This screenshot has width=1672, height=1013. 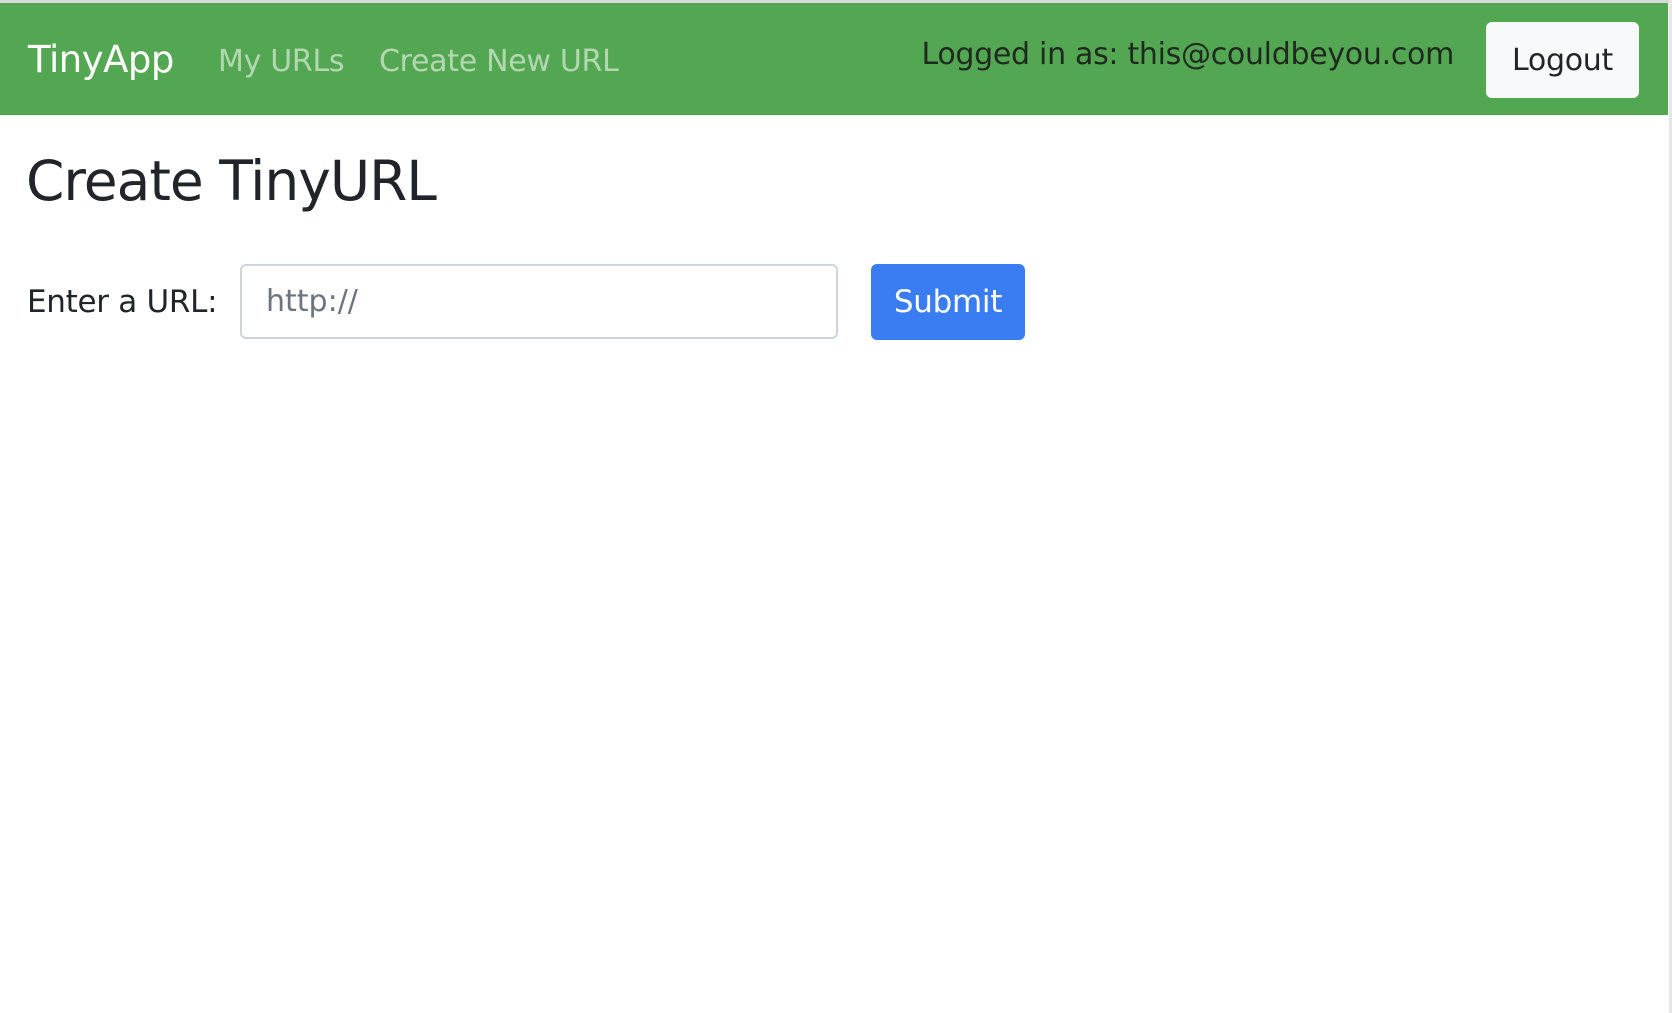 What do you see at coordinates (1187, 54) in the screenshot?
I see `logged-in-status: Logged in as: this@couldbeyou.com` at bounding box center [1187, 54].